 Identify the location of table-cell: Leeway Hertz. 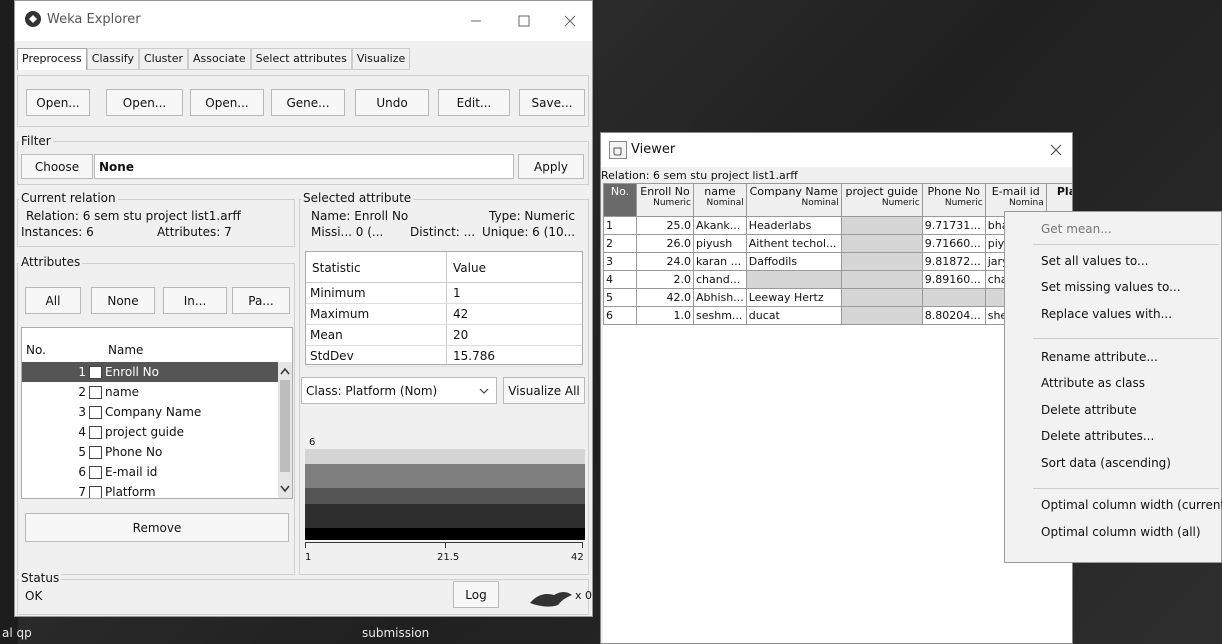
(793, 297).